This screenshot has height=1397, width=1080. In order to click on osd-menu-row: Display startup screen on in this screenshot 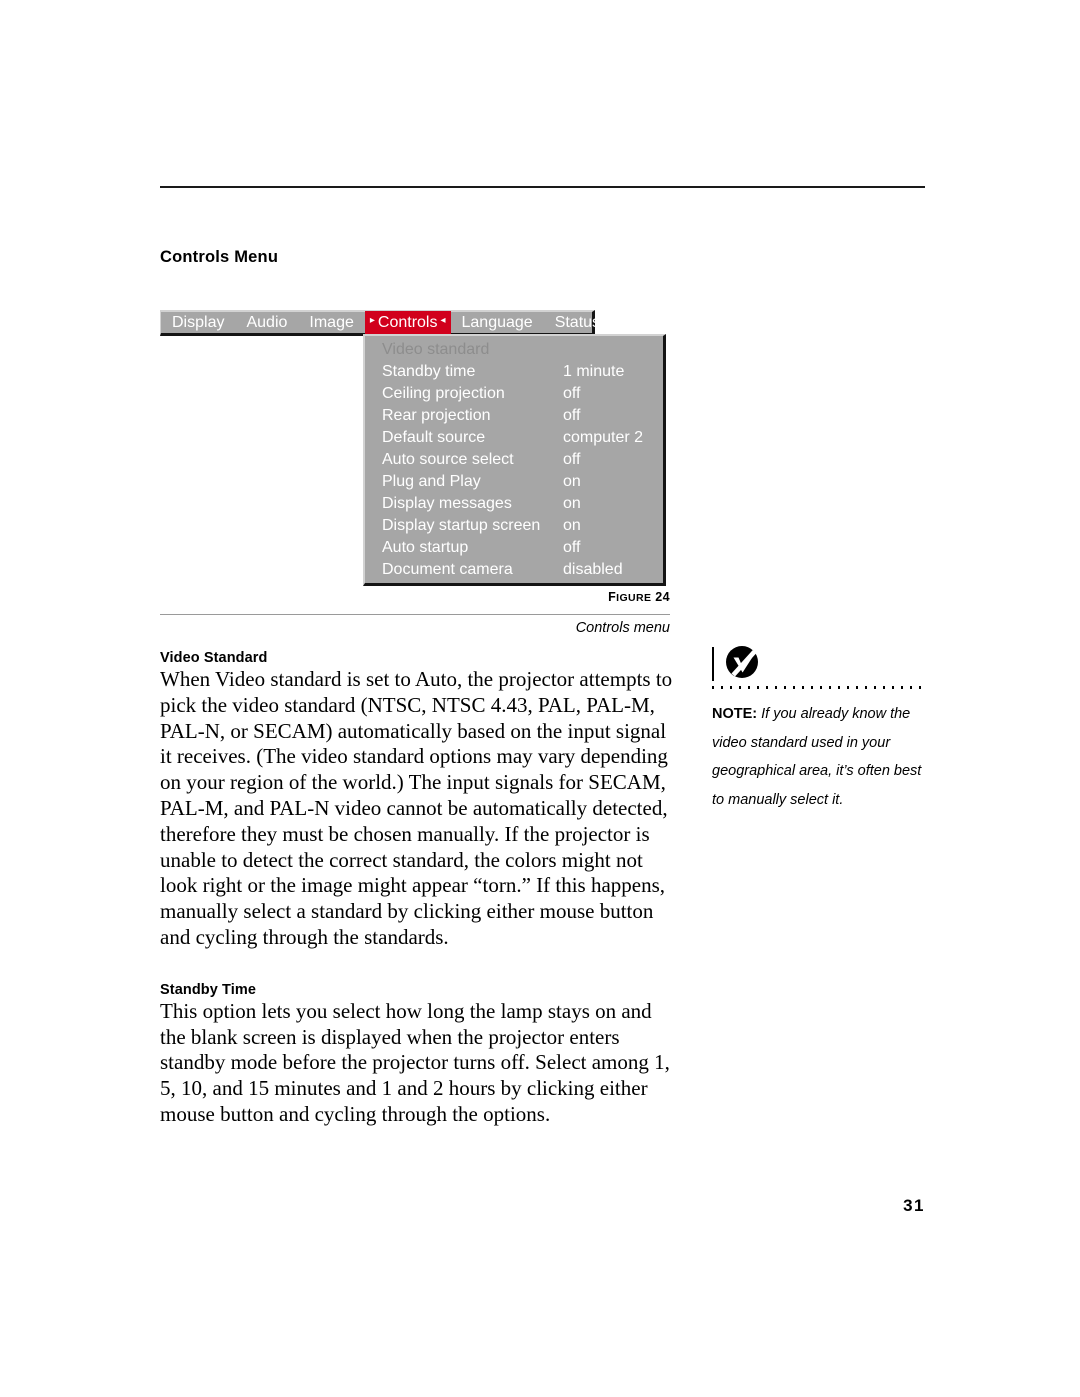, I will do `click(514, 526)`.